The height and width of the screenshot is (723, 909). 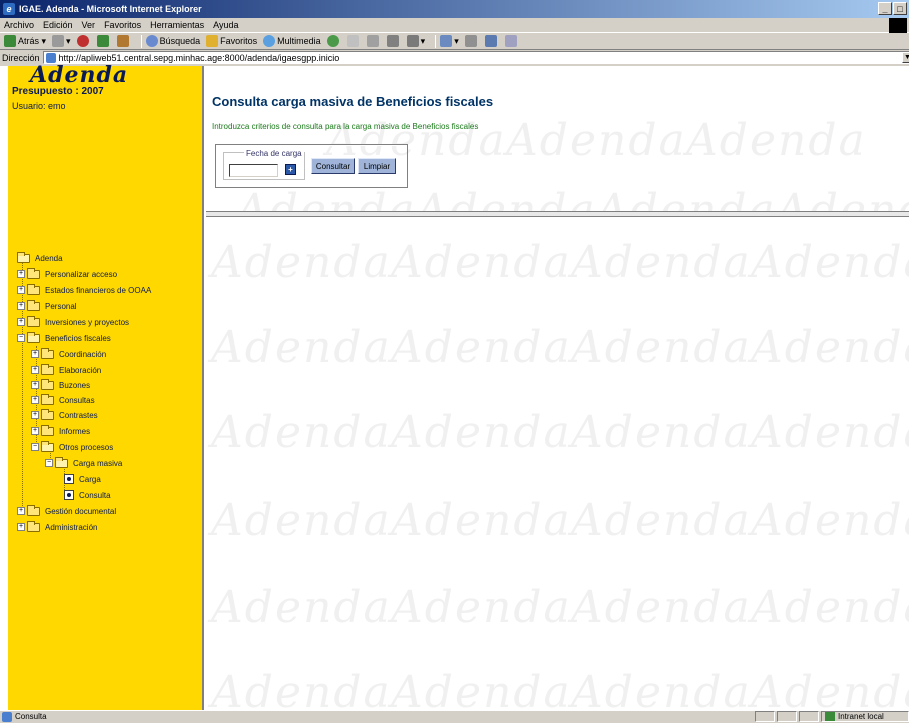 I want to click on tree-item-consultas: + Consultas, so click(x=63, y=400).